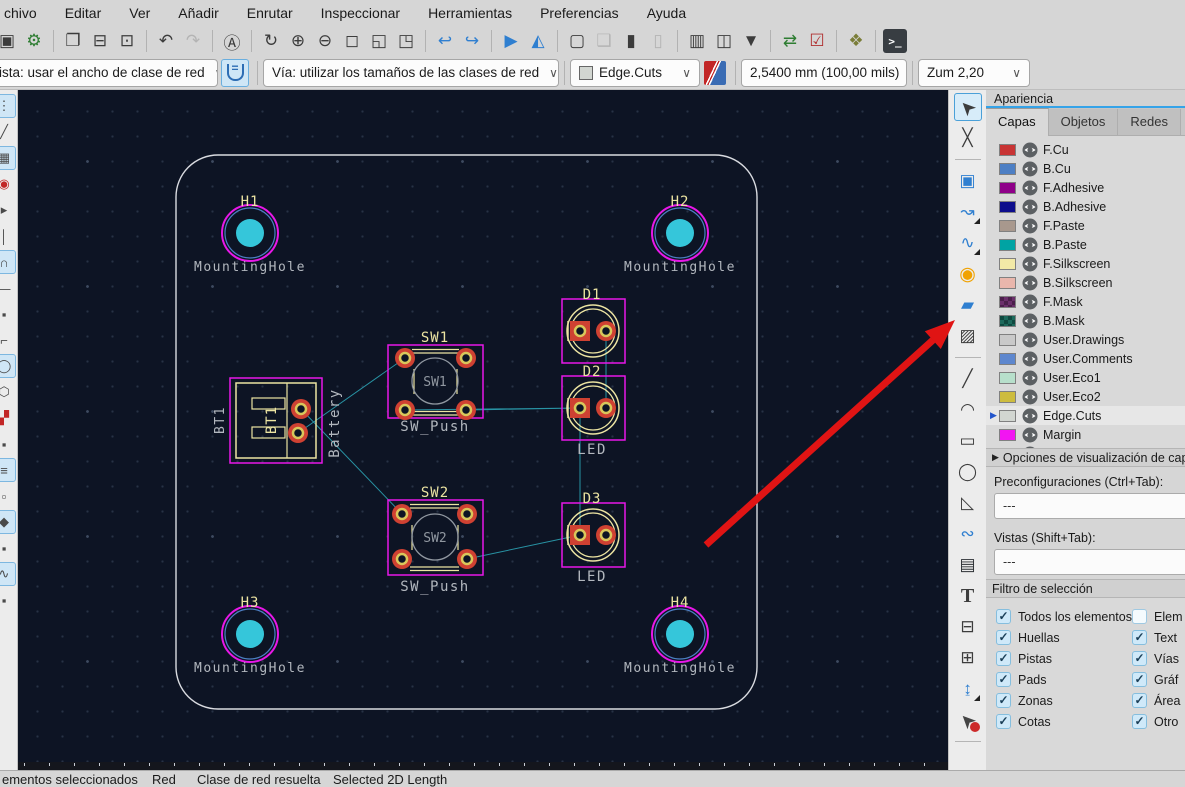 Image resolution: width=1185 pixels, height=787 pixels. What do you see at coordinates (1085, 320) in the screenshot?
I see `layer-row: B.Mask` at bounding box center [1085, 320].